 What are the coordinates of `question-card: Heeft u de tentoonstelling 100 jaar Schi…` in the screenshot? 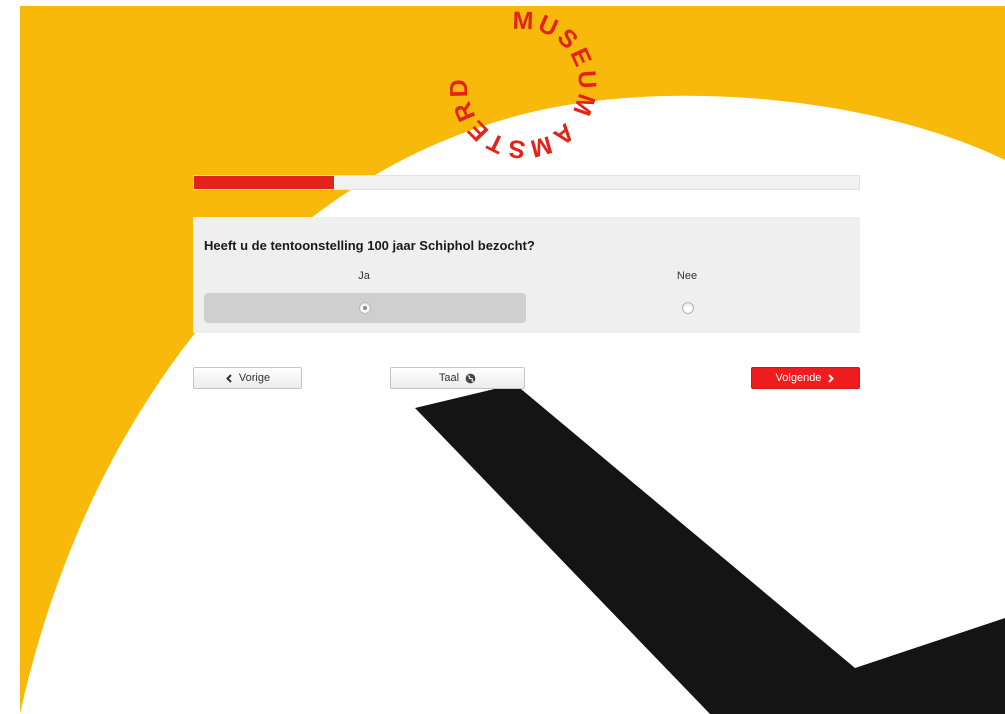 It's located at (526, 275).